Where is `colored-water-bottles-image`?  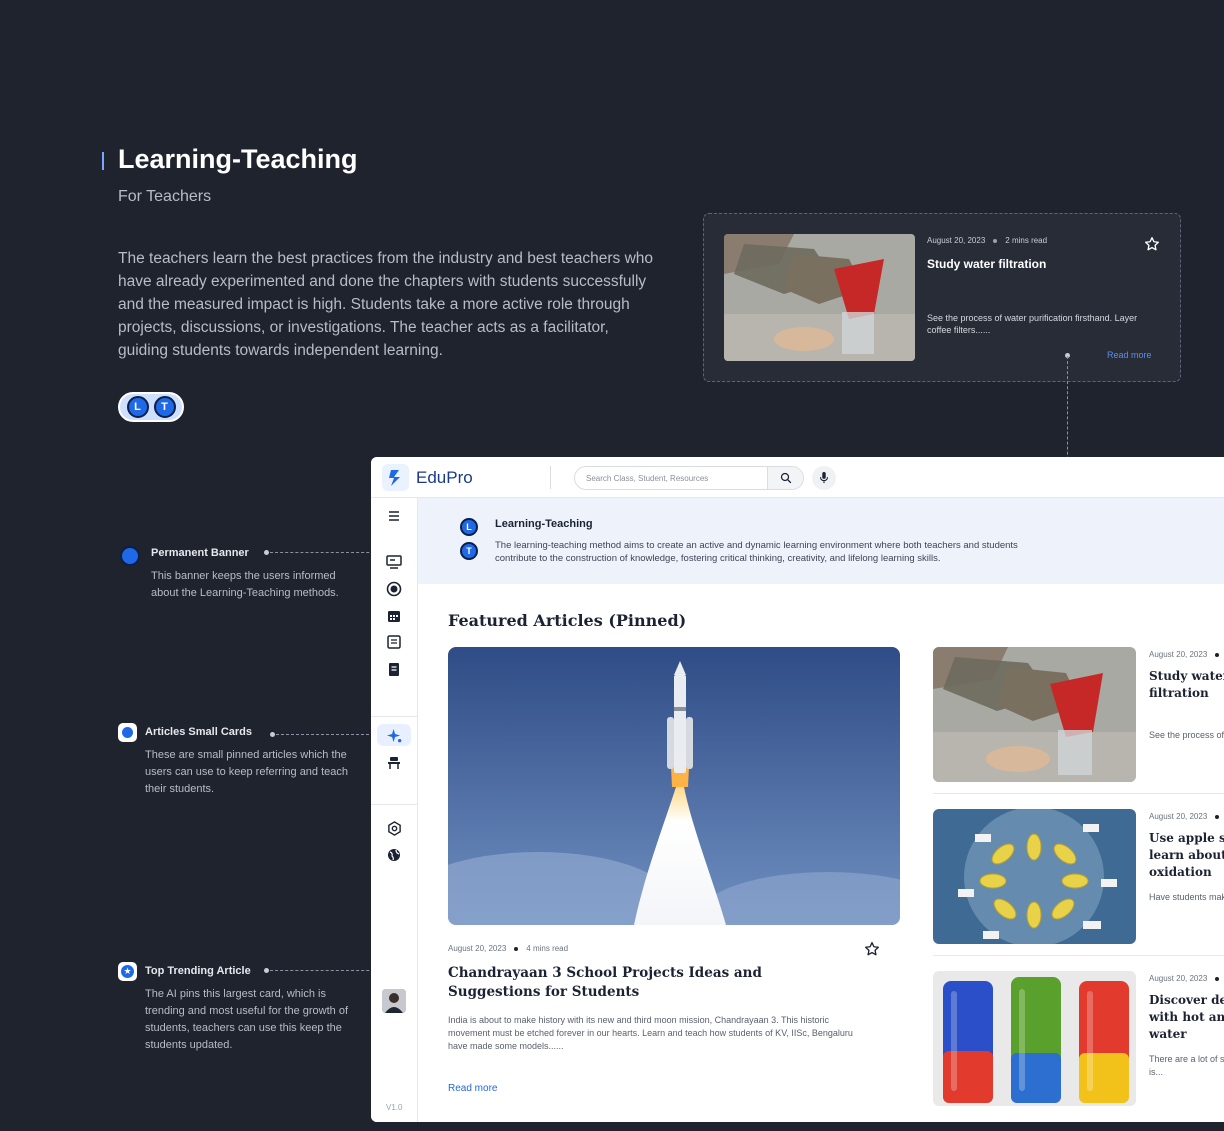 colored-water-bottles-image is located at coordinates (1034, 1038).